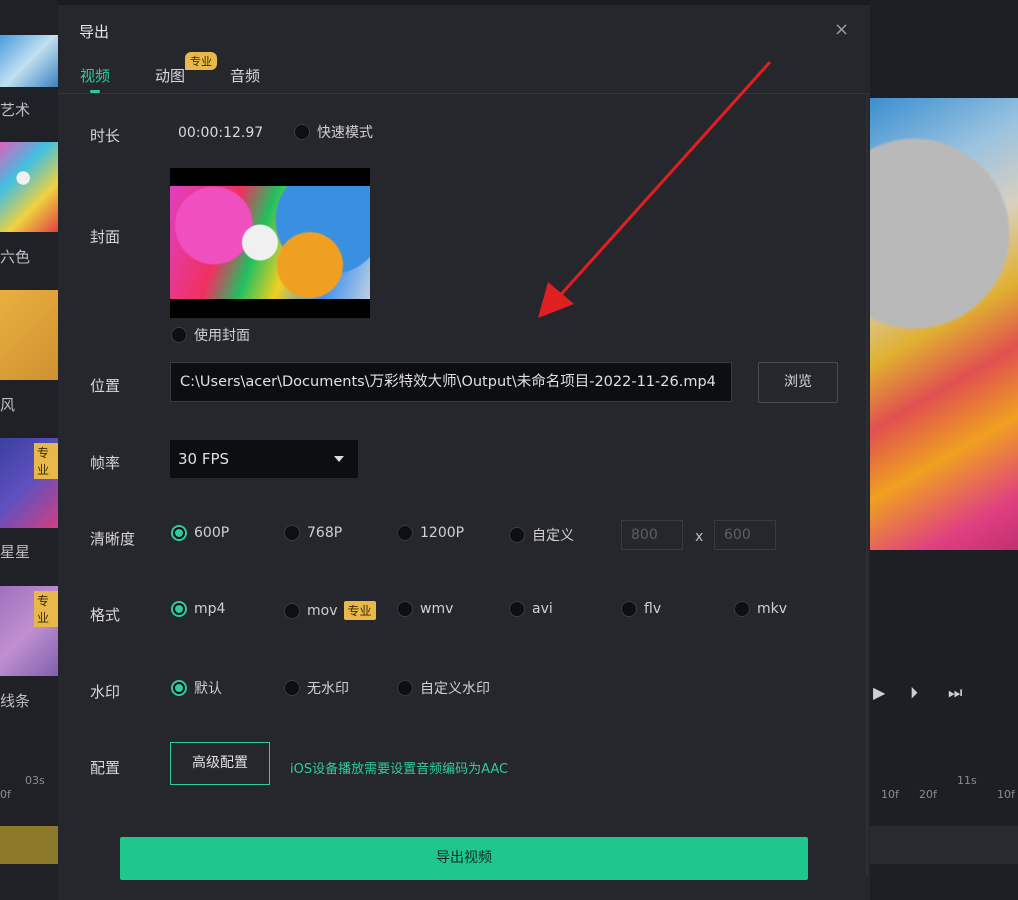 This screenshot has width=1018, height=900. I want to click on radio-label: avi, so click(542, 609).